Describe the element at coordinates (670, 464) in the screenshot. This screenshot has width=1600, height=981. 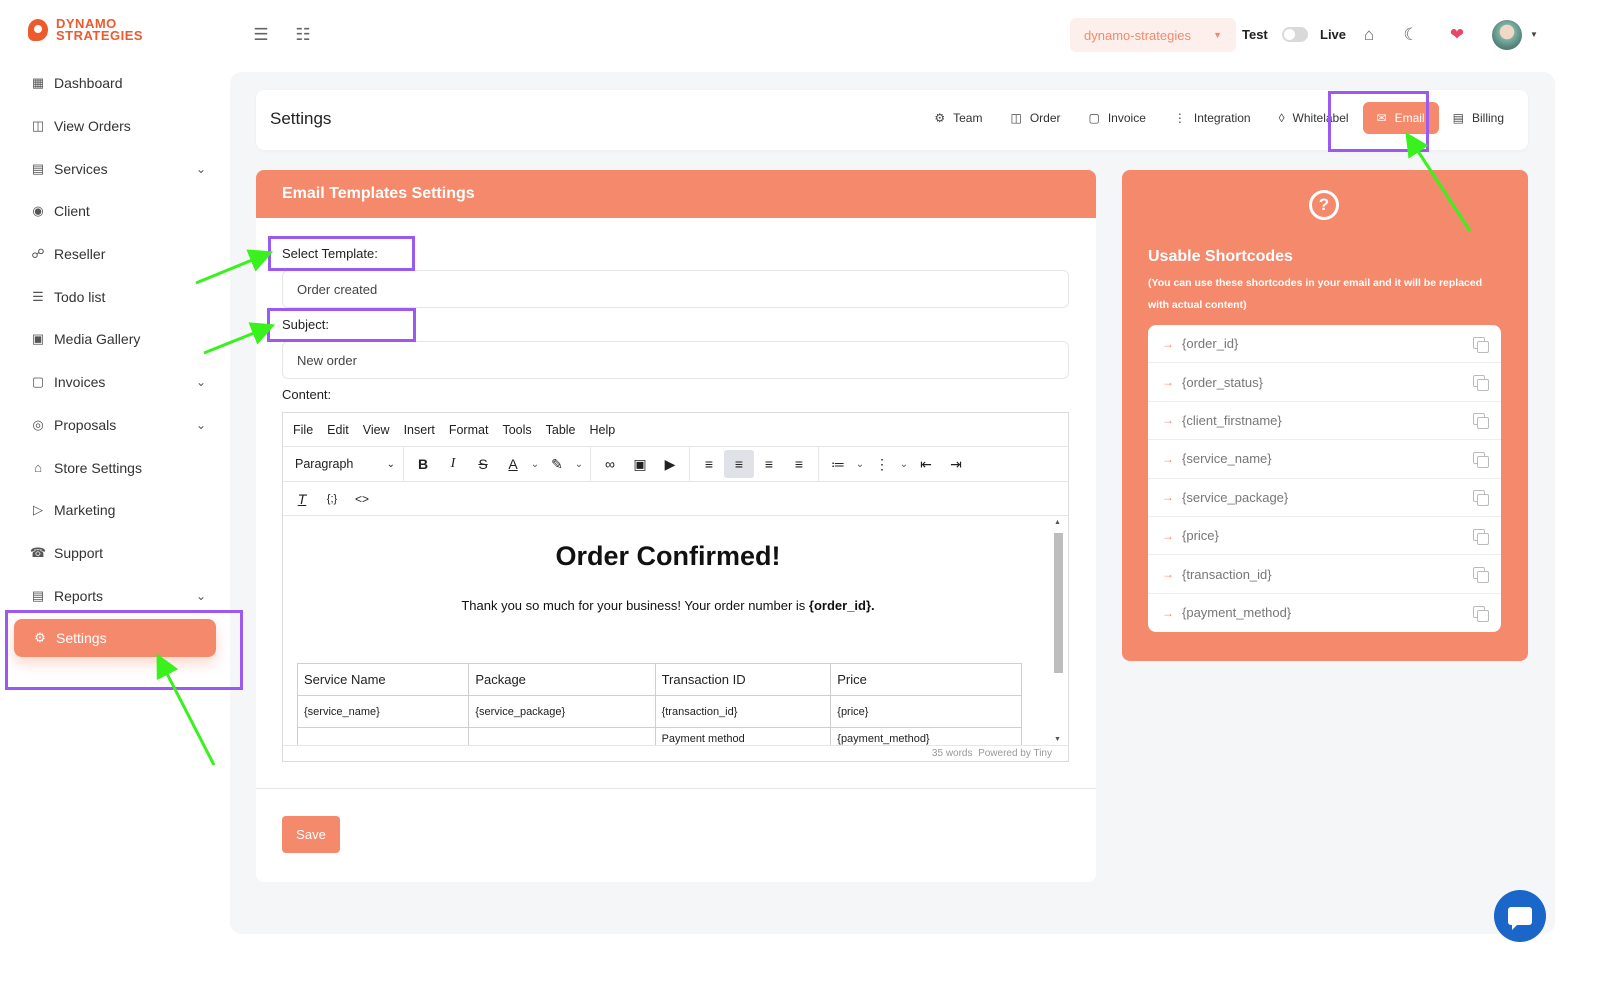
I see `media-icon: ▶` at that location.